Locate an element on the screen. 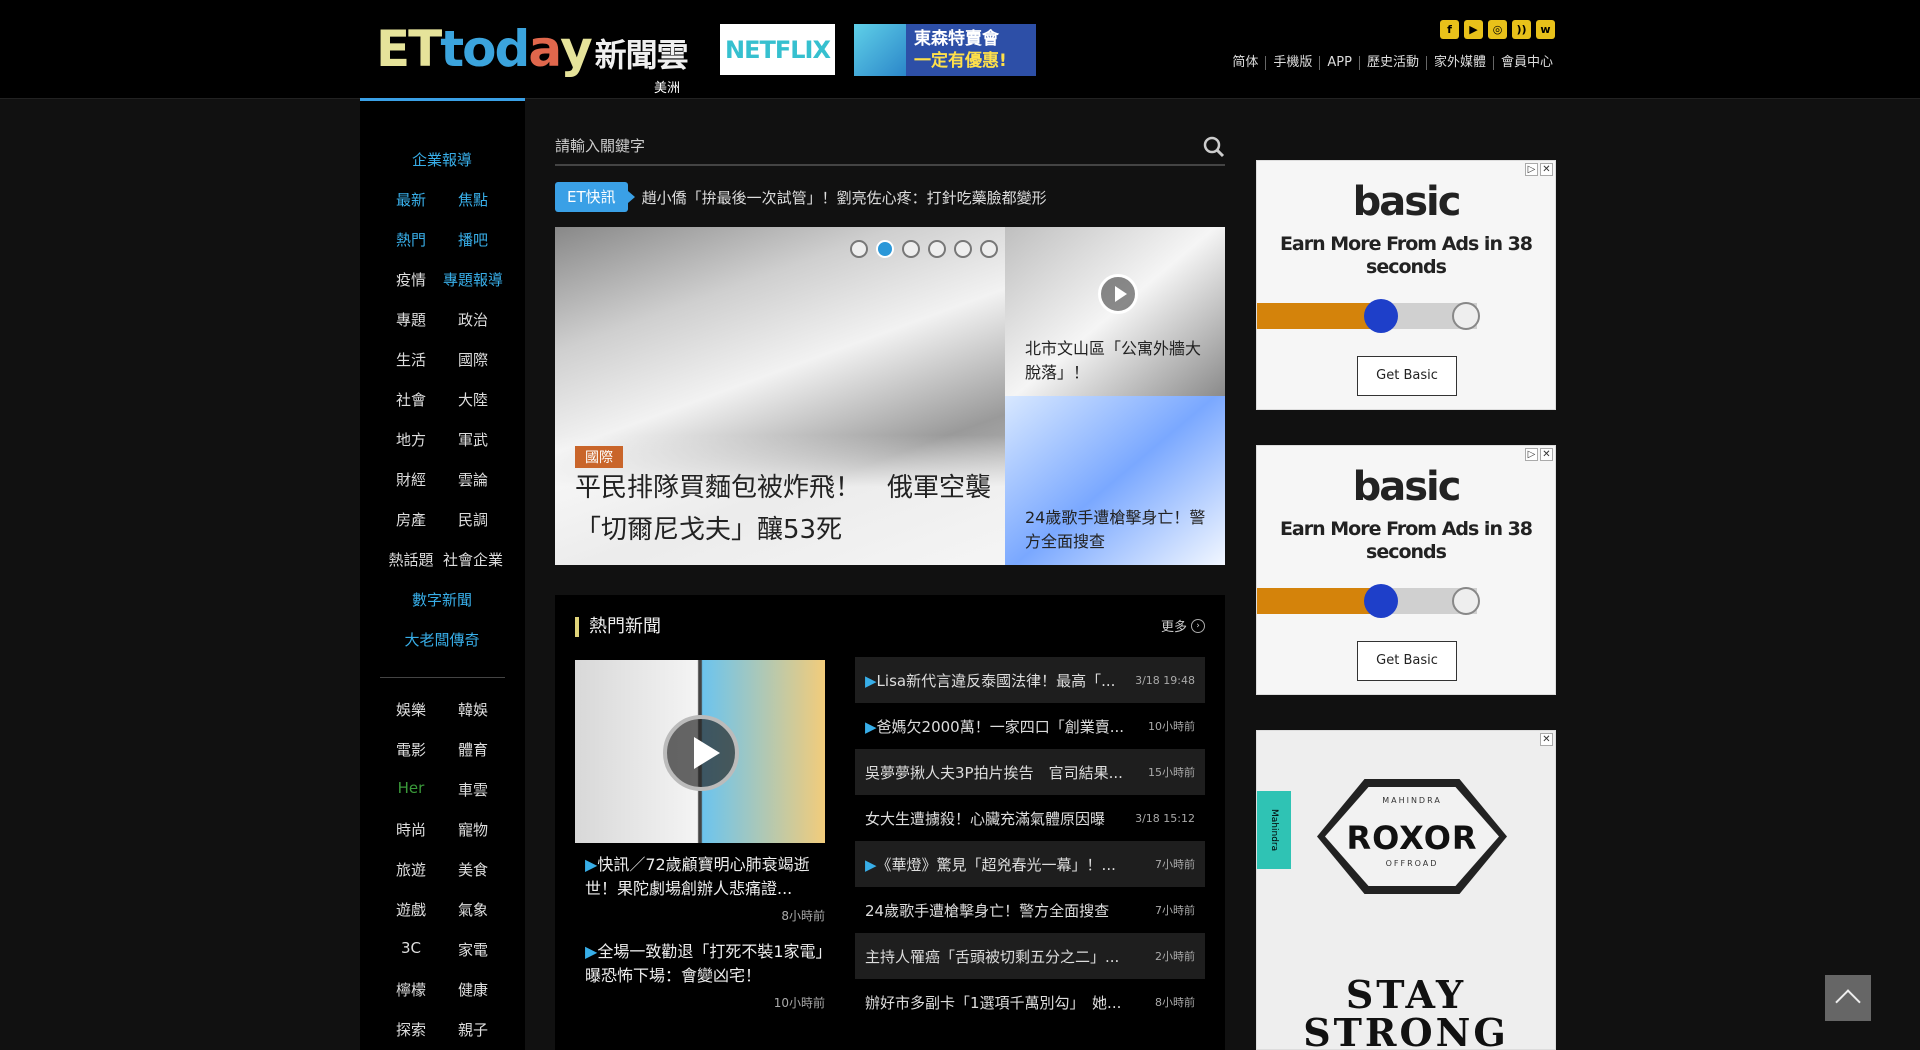 The height and width of the screenshot is (1050, 1920). nav-item: 企業報導 is located at coordinates (442, 159).